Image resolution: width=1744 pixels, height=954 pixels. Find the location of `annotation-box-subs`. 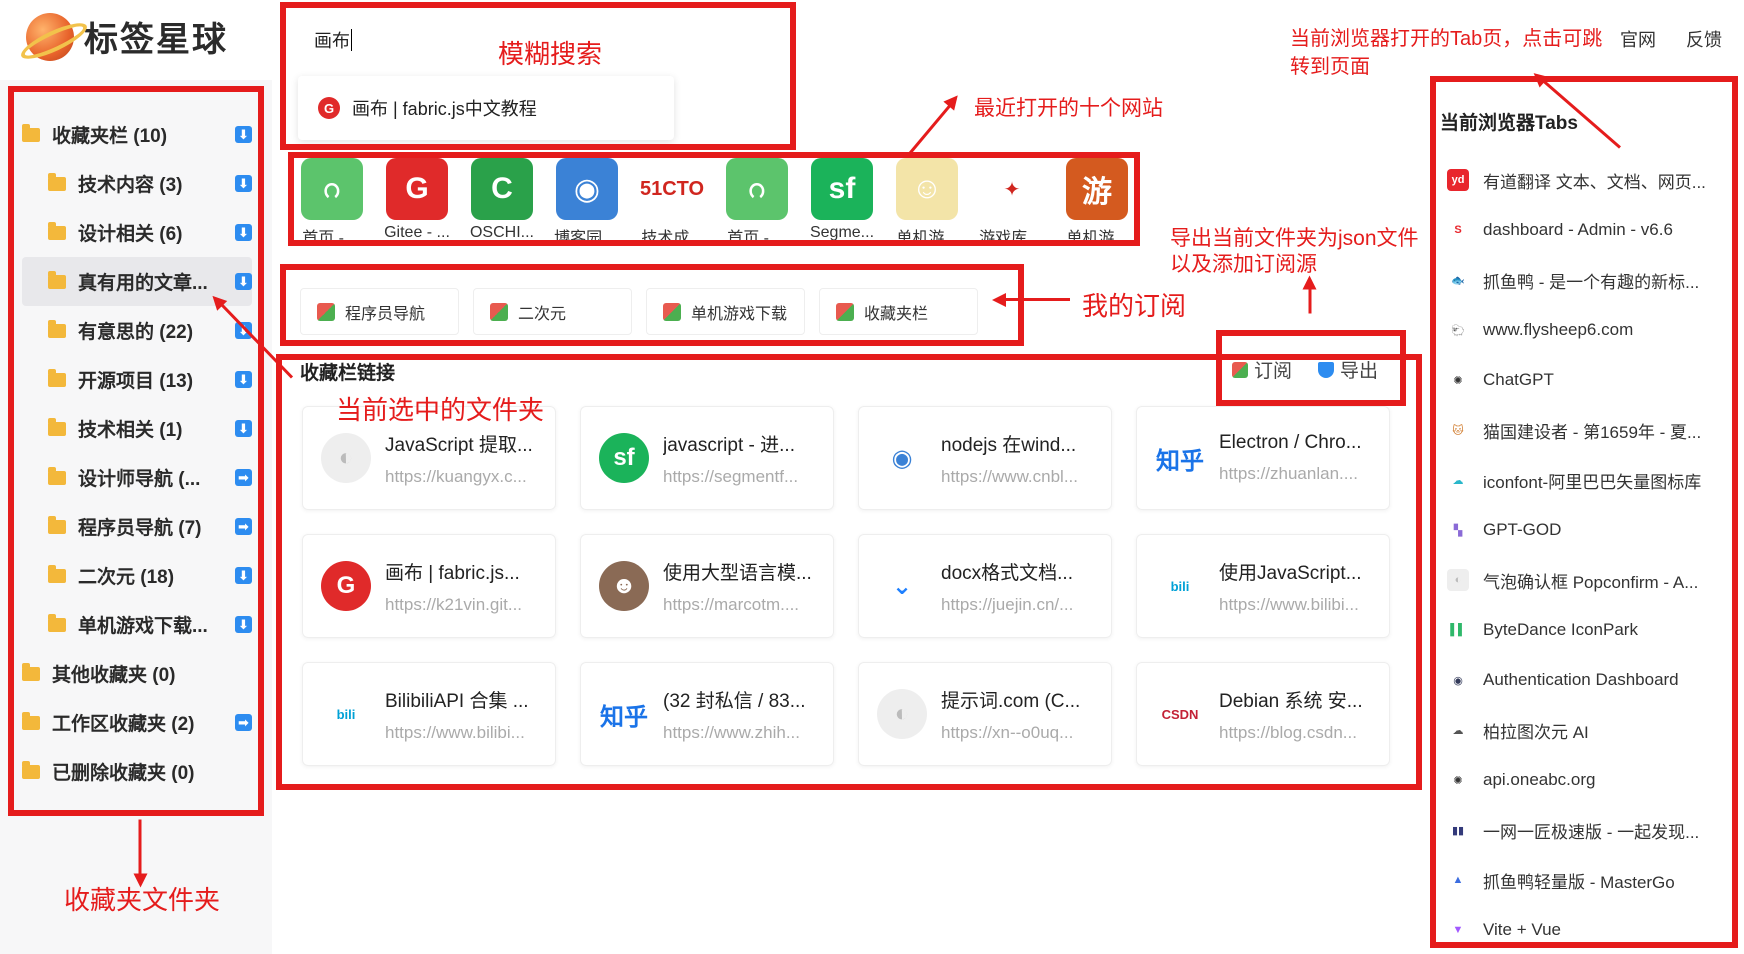

annotation-box-subs is located at coordinates (652, 305).